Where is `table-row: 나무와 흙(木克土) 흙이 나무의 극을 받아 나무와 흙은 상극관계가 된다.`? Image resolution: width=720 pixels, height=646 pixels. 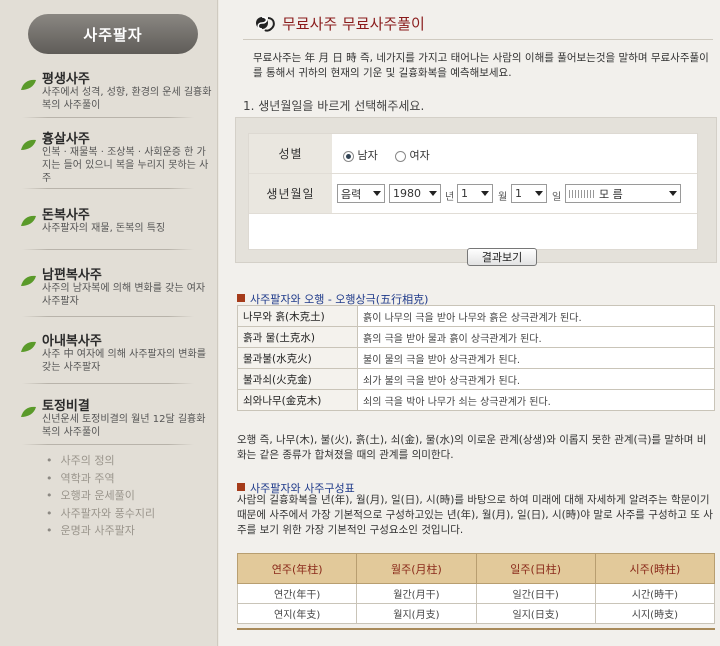 table-row: 나무와 흙(木克土) 흙이 나무의 극을 받아 나무와 흙은 상극관계가 된다. is located at coordinates (476, 316).